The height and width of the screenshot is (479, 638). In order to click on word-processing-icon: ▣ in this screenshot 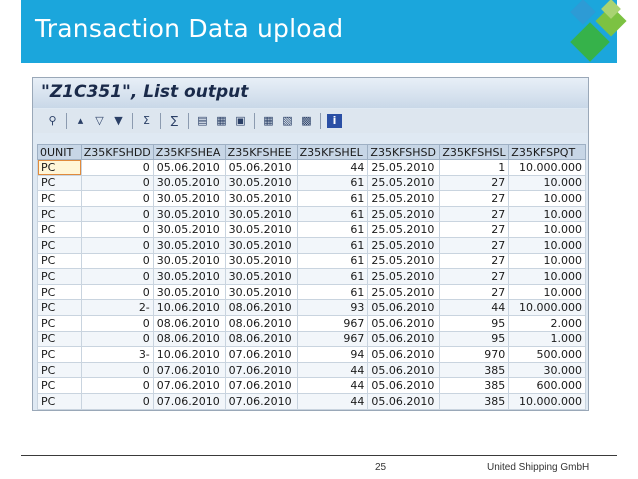, I will do `click(240, 121)`.